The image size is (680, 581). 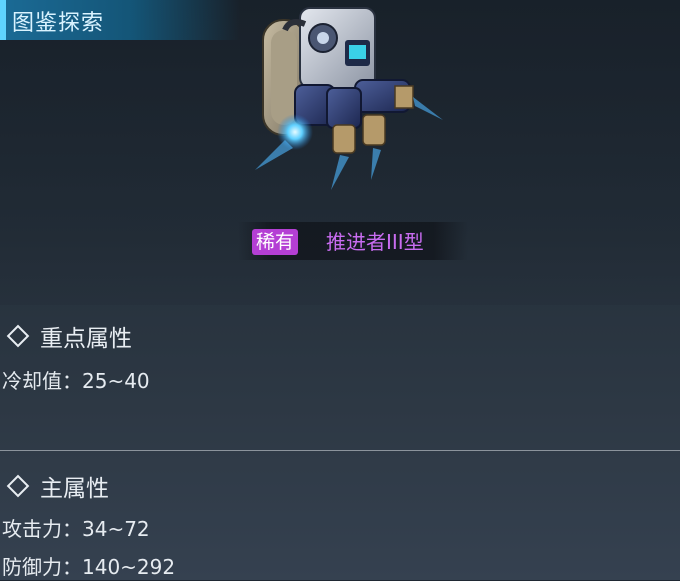 I want to click on item-name: 推进者III型, so click(x=375, y=242).